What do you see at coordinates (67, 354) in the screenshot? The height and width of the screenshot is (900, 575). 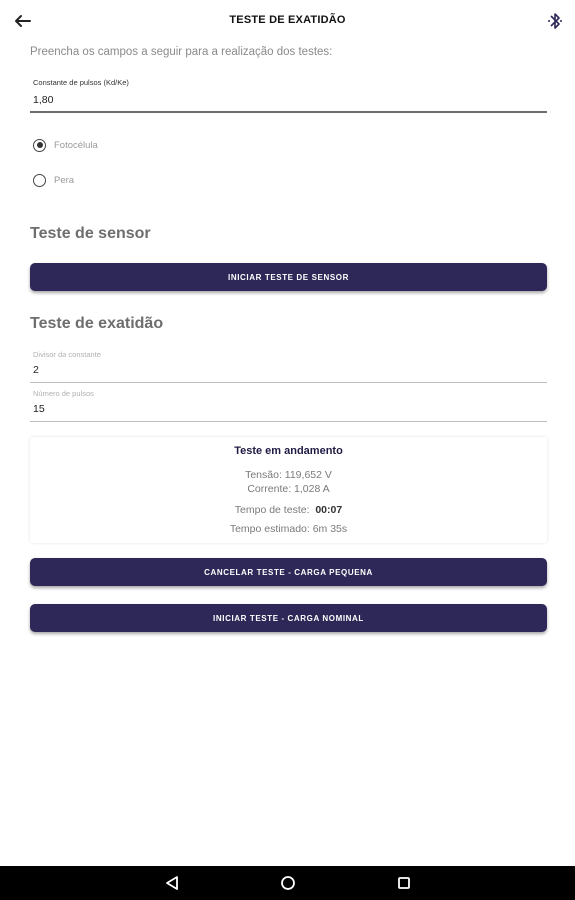 I see `constant-divisor-label: Divisor da constante` at bounding box center [67, 354].